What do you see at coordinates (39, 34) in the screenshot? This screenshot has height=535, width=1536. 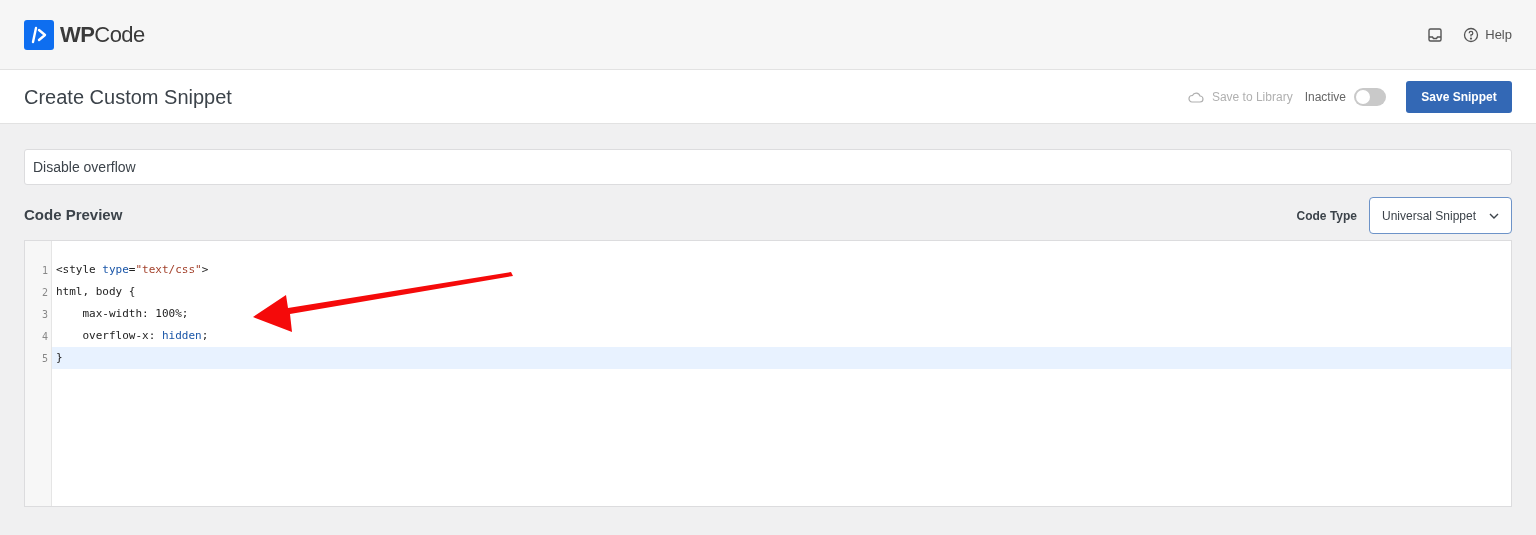 I see `logo-icon` at bounding box center [39, 34].